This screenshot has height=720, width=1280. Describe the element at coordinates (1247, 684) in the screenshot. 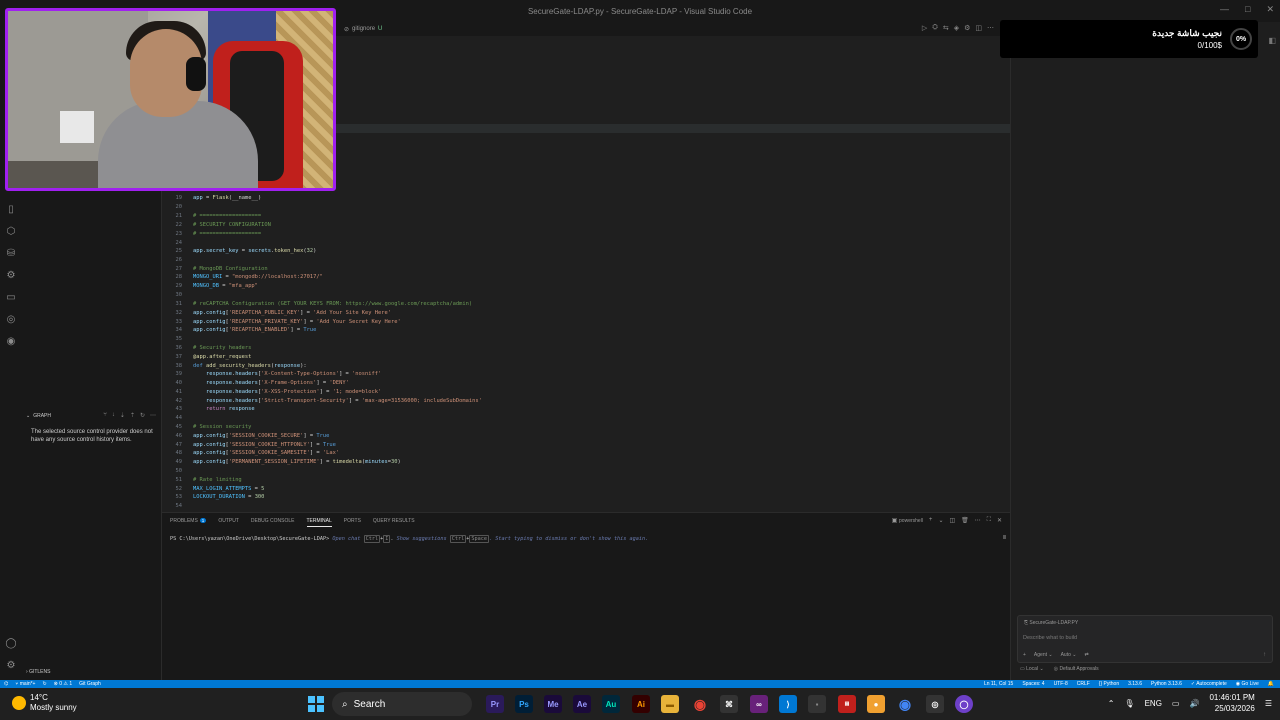

I see `go-live-button: ◉ Go Live` at that location.